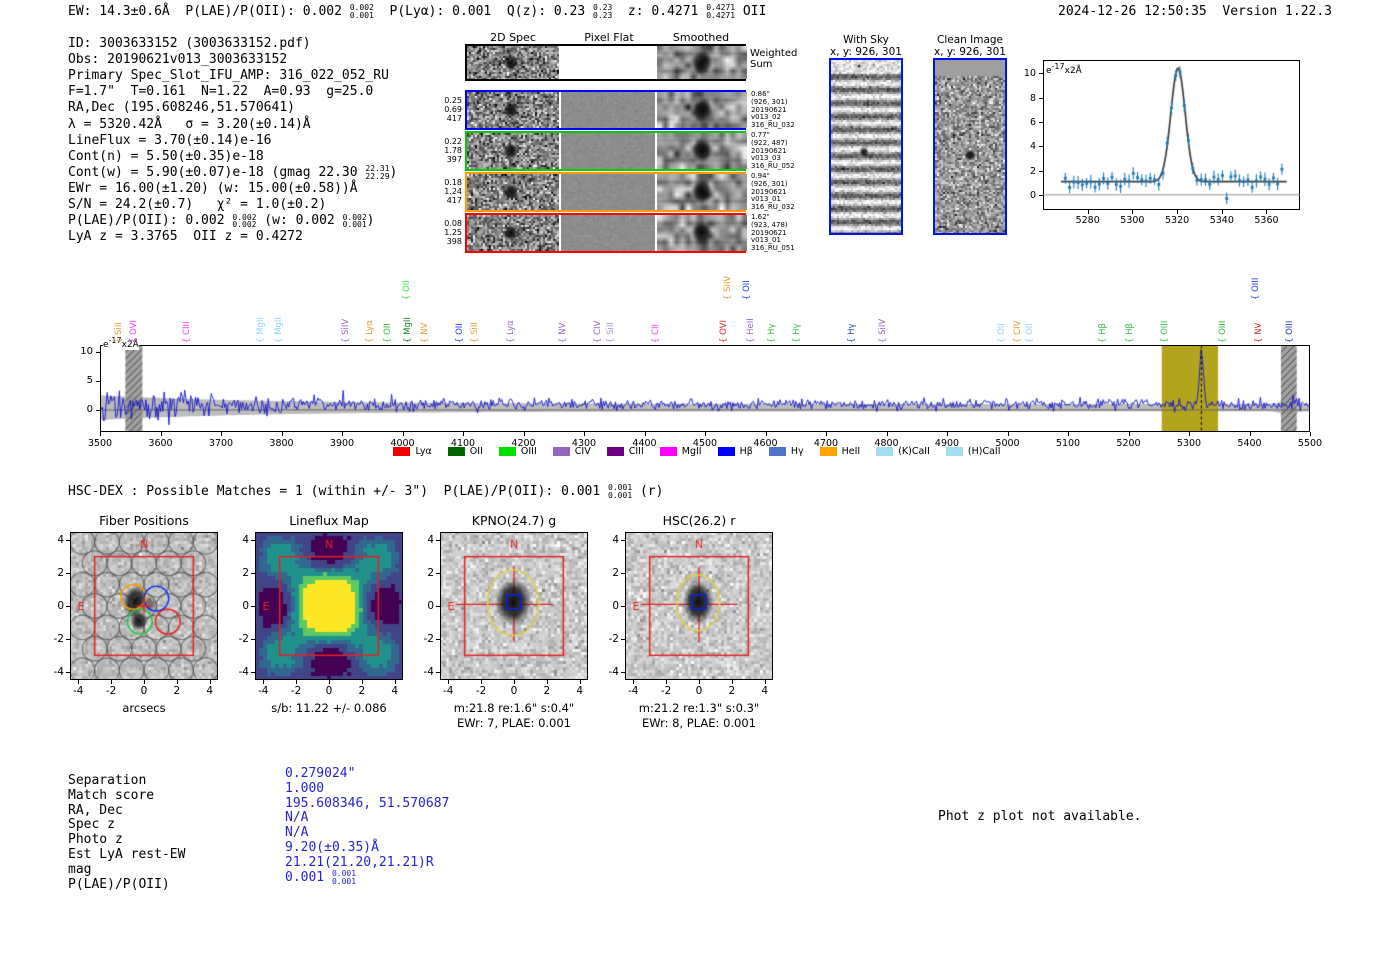  I want to click on panel-title: Fiber Positions, so click(144, 520).